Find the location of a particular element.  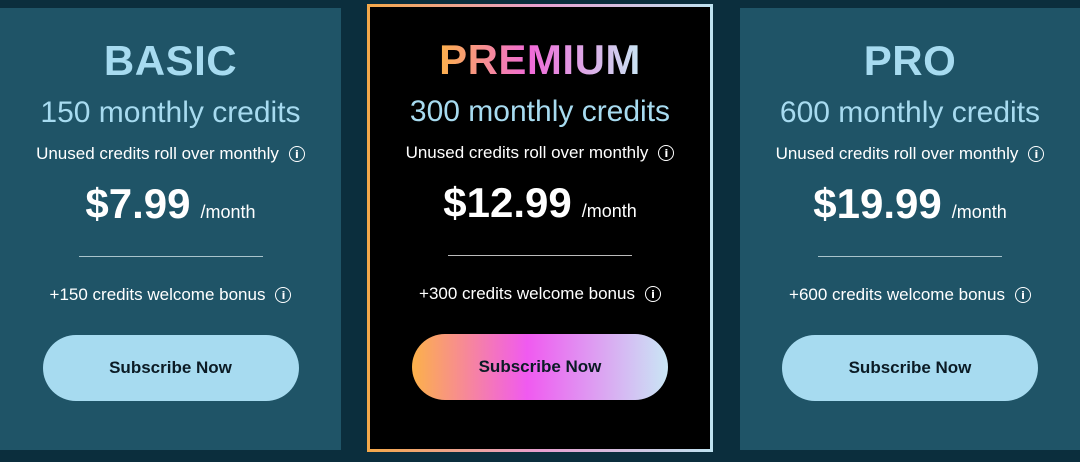

subscribe-premium-button: Subscribe Now is located at coordinates (540, 367).